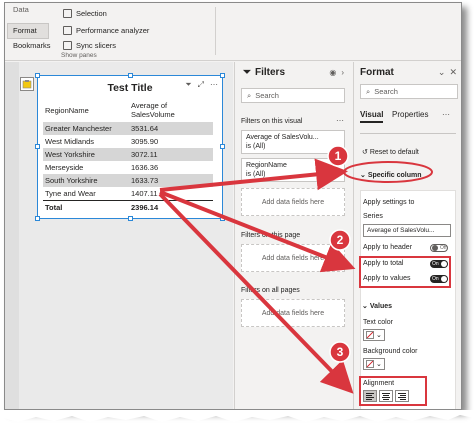 The width and height of the screenshot is (474, 428). I want to click on tab-visual: Visual, so click(372, 116).